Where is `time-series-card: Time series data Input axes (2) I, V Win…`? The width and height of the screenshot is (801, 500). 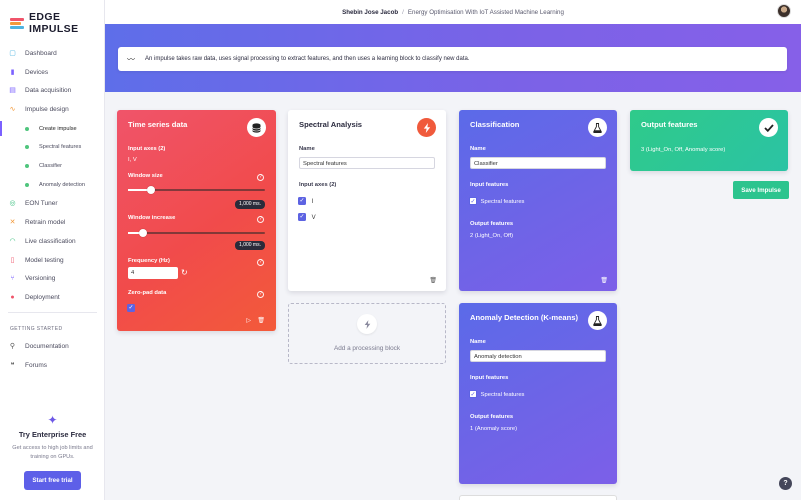 time-series-card: Time series data Input axes (2) I, V Win… is located at coordinates (196, 220).